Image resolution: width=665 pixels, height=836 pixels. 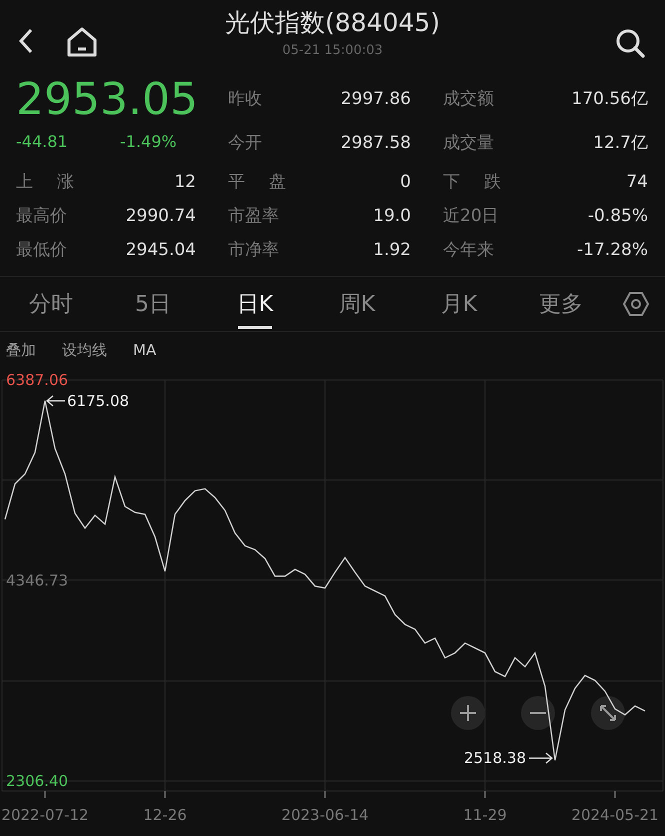 I want to click on stat-value: 2990.74, so click(x=161, y=216).